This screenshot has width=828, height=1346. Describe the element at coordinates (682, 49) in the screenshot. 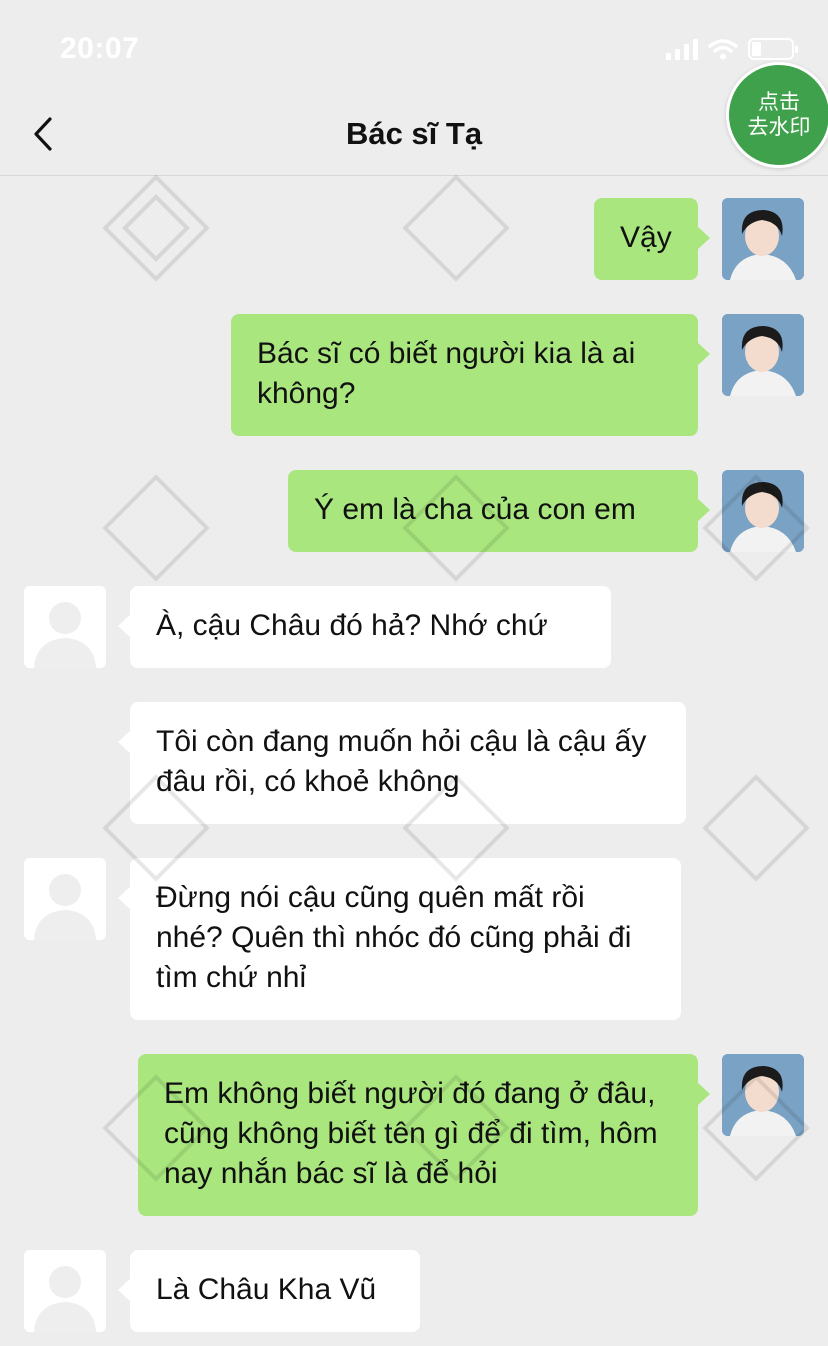

I see `cellular-signal-icon` at that location.